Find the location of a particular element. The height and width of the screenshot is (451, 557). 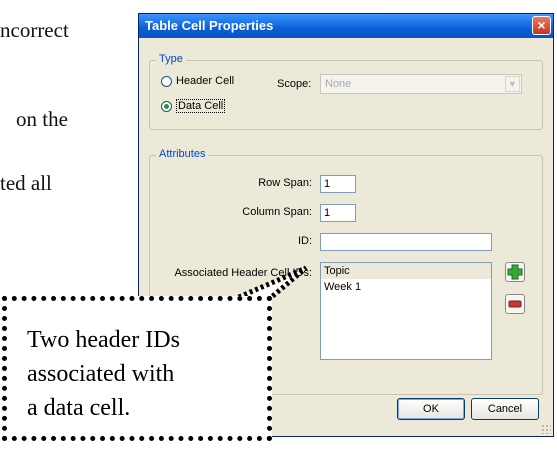

close-icon: × is located at coordinates (541, 25).